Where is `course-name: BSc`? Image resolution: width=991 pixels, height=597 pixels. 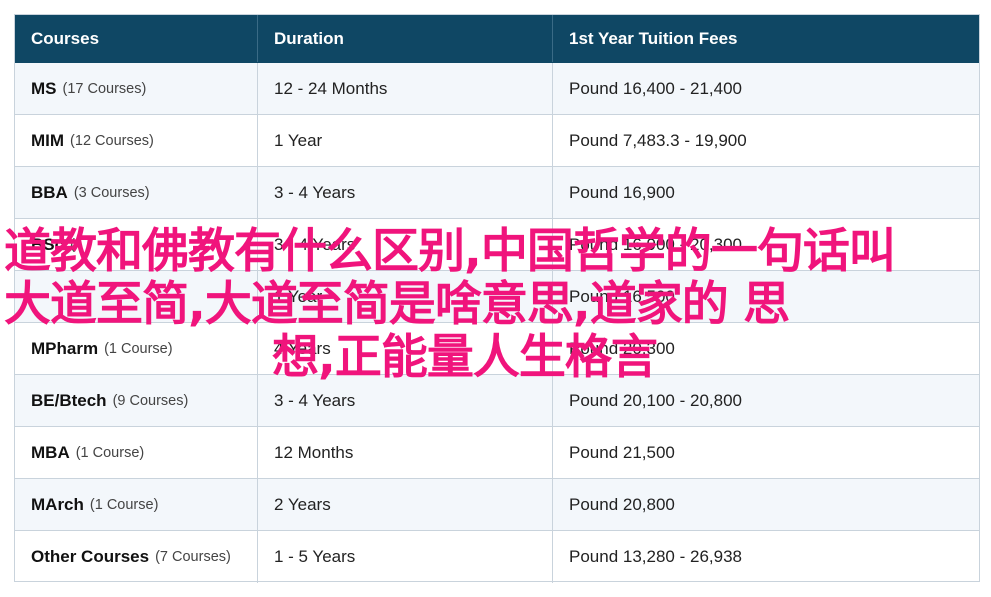
course-name: BSc is located at coordinates (47, 245).